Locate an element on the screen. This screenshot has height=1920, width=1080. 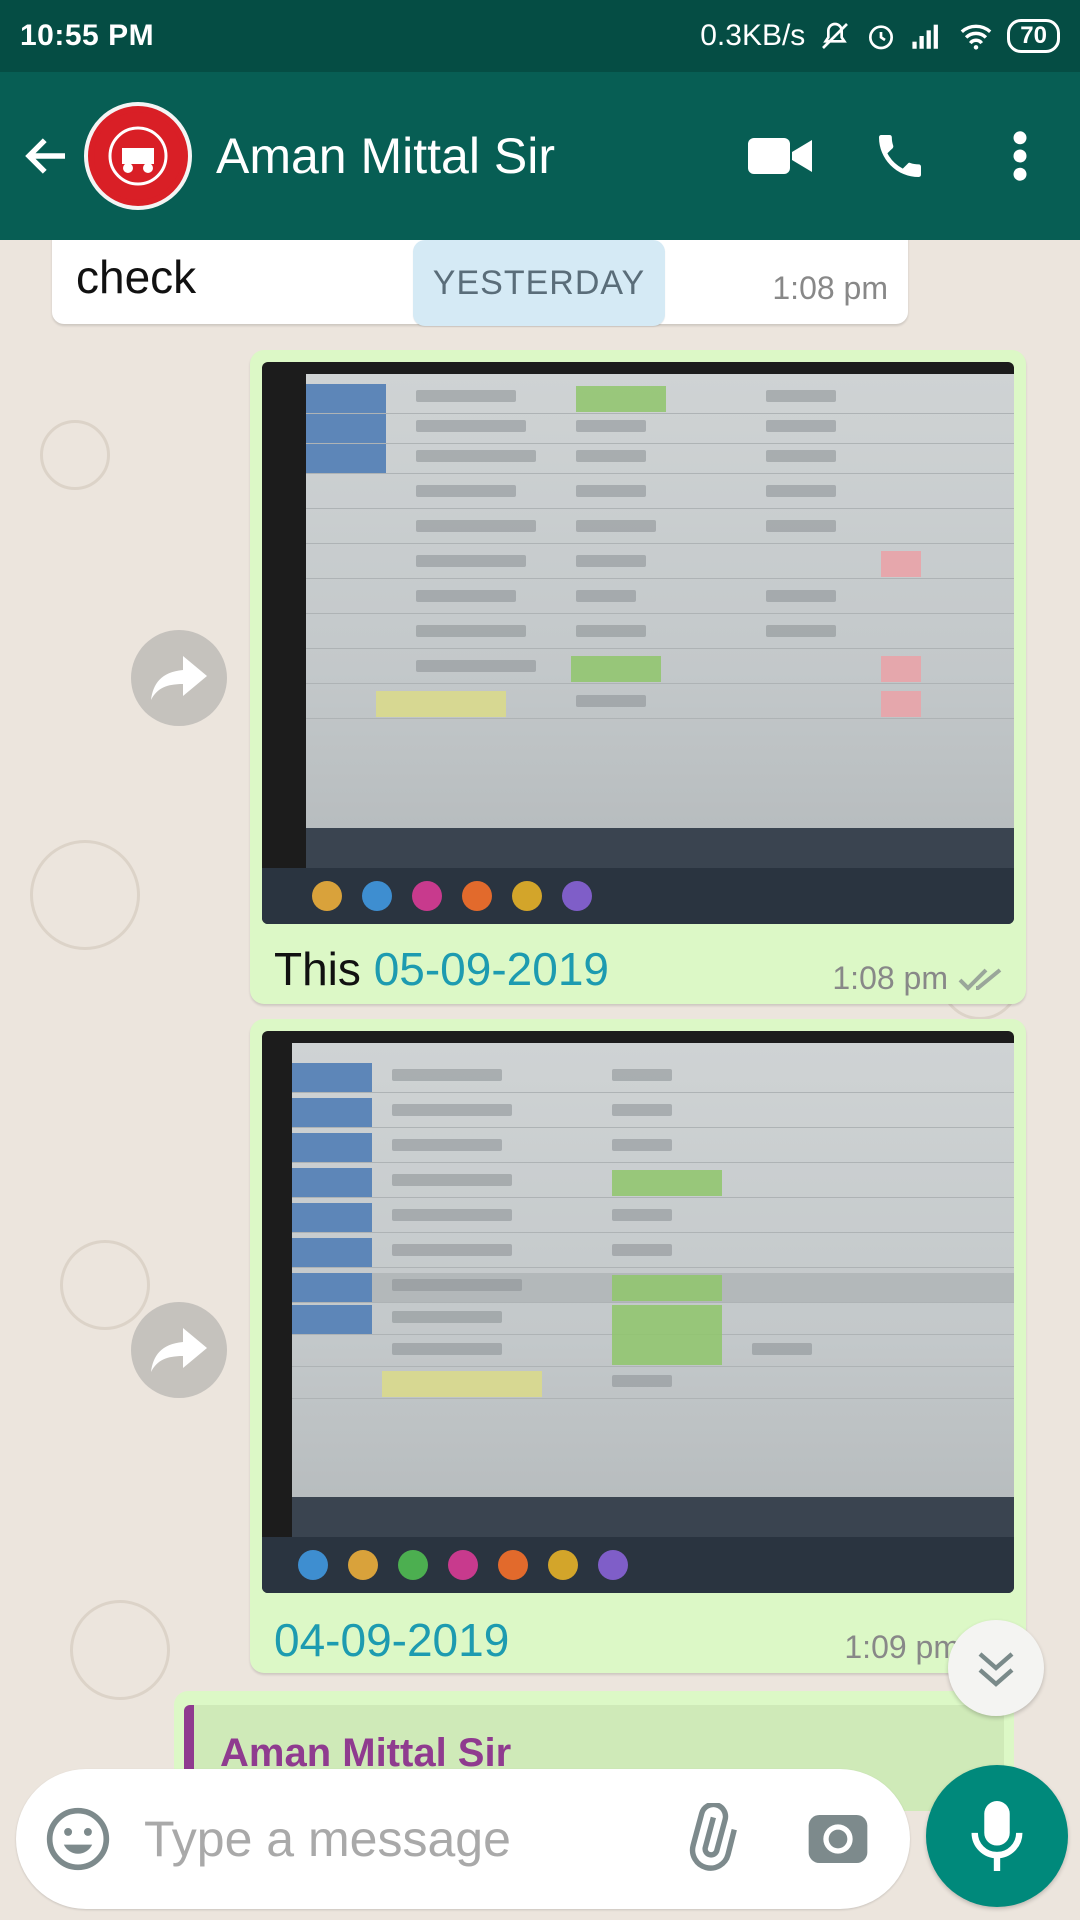
voice-message-button is located at coordinates (997, 1836).